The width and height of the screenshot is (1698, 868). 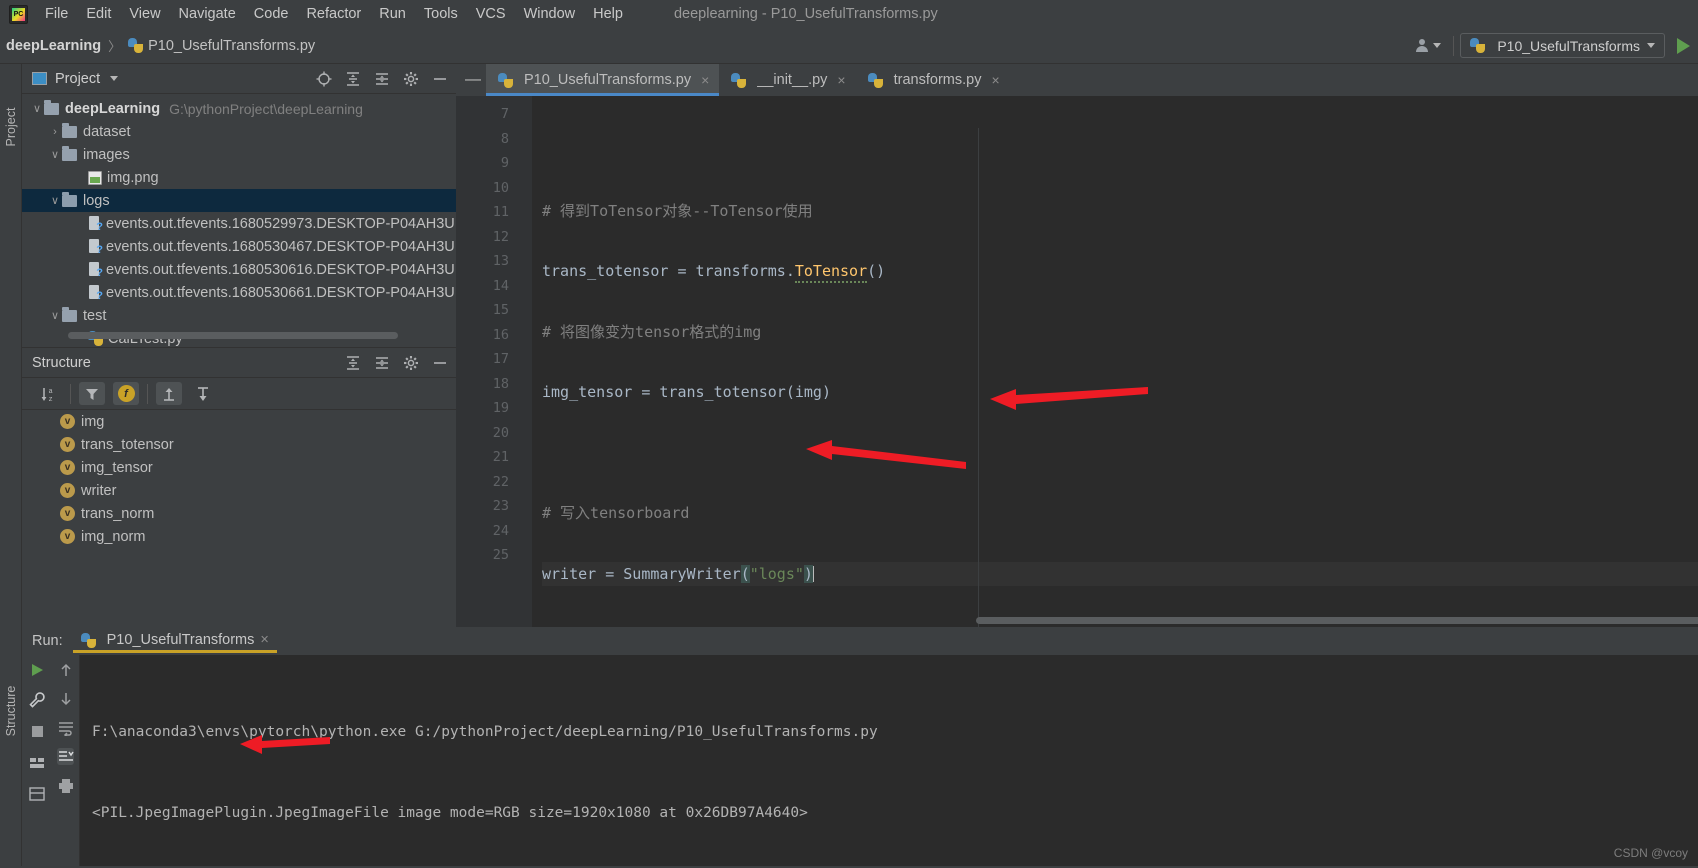 What do you see at coordinates (11, 127) in the screenshot?
I see `tool-window-button-project: Project` at bounding box center [11, 127].